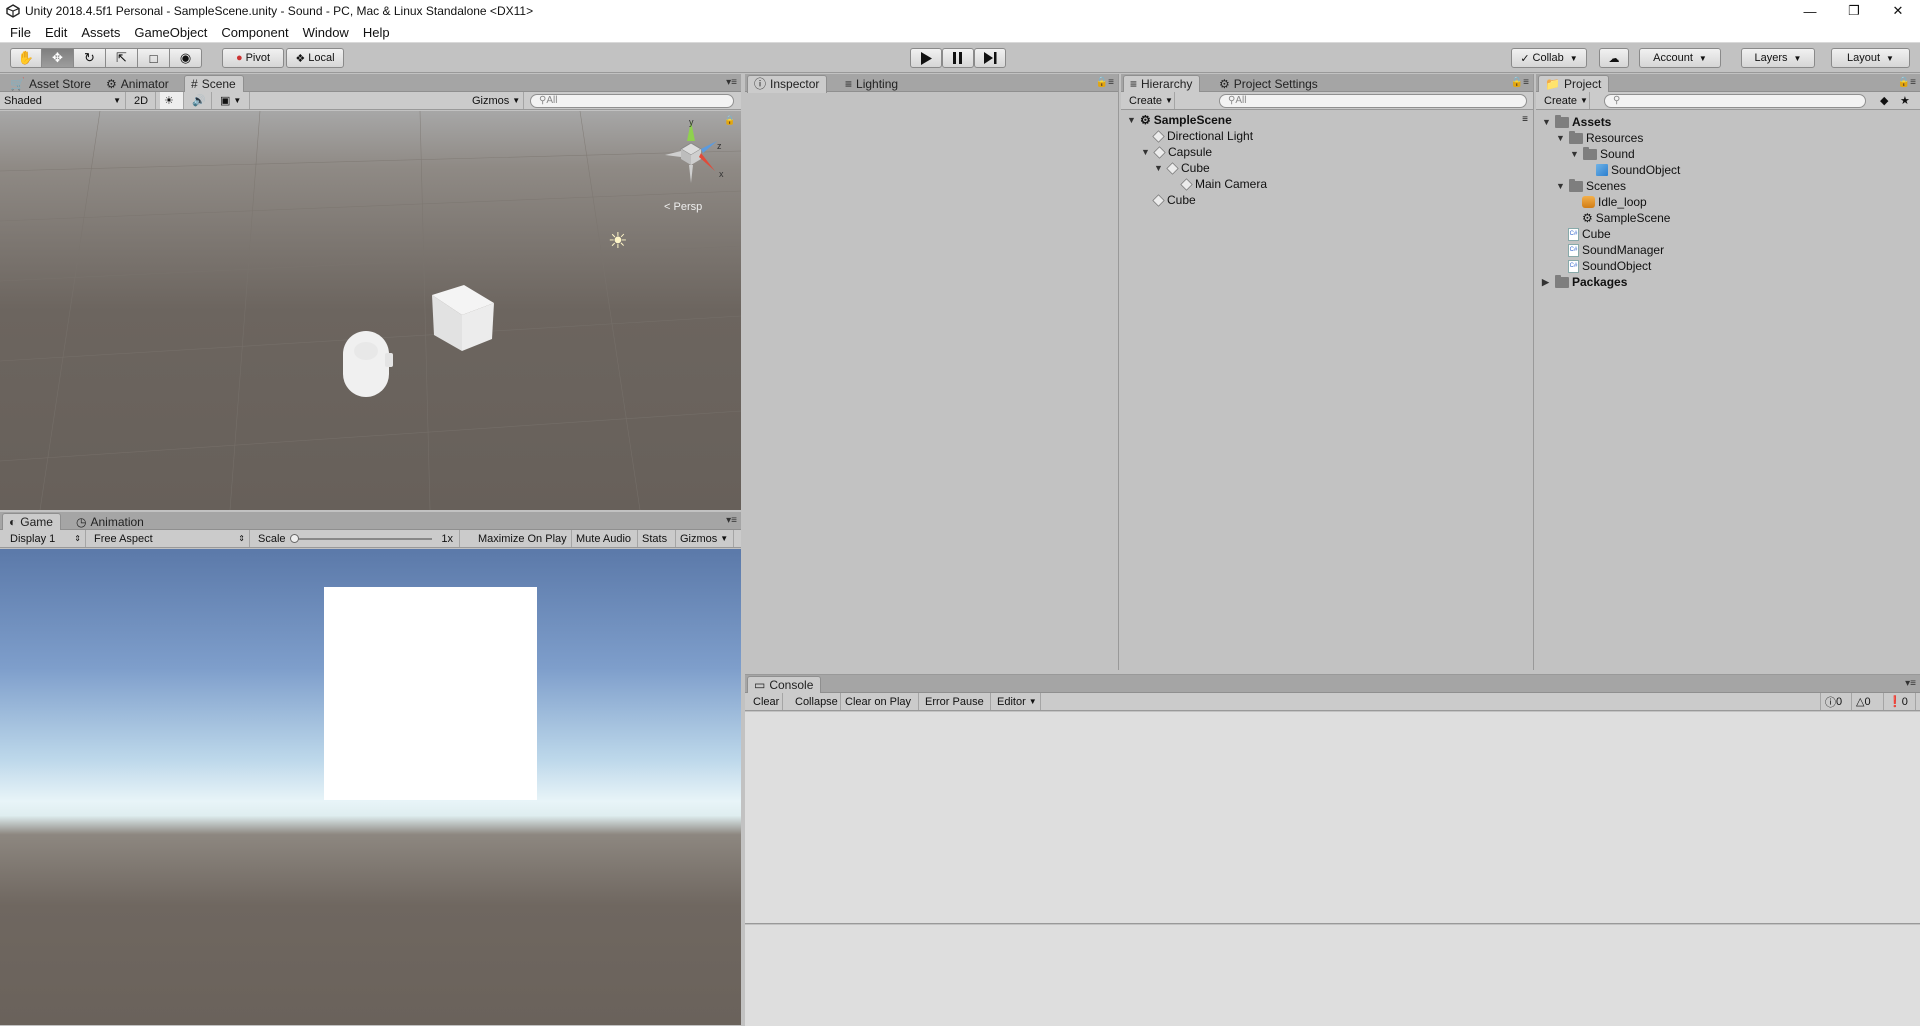  I want to click on tab-asset-store: 🛒 Asset Store, so click(51, 84).